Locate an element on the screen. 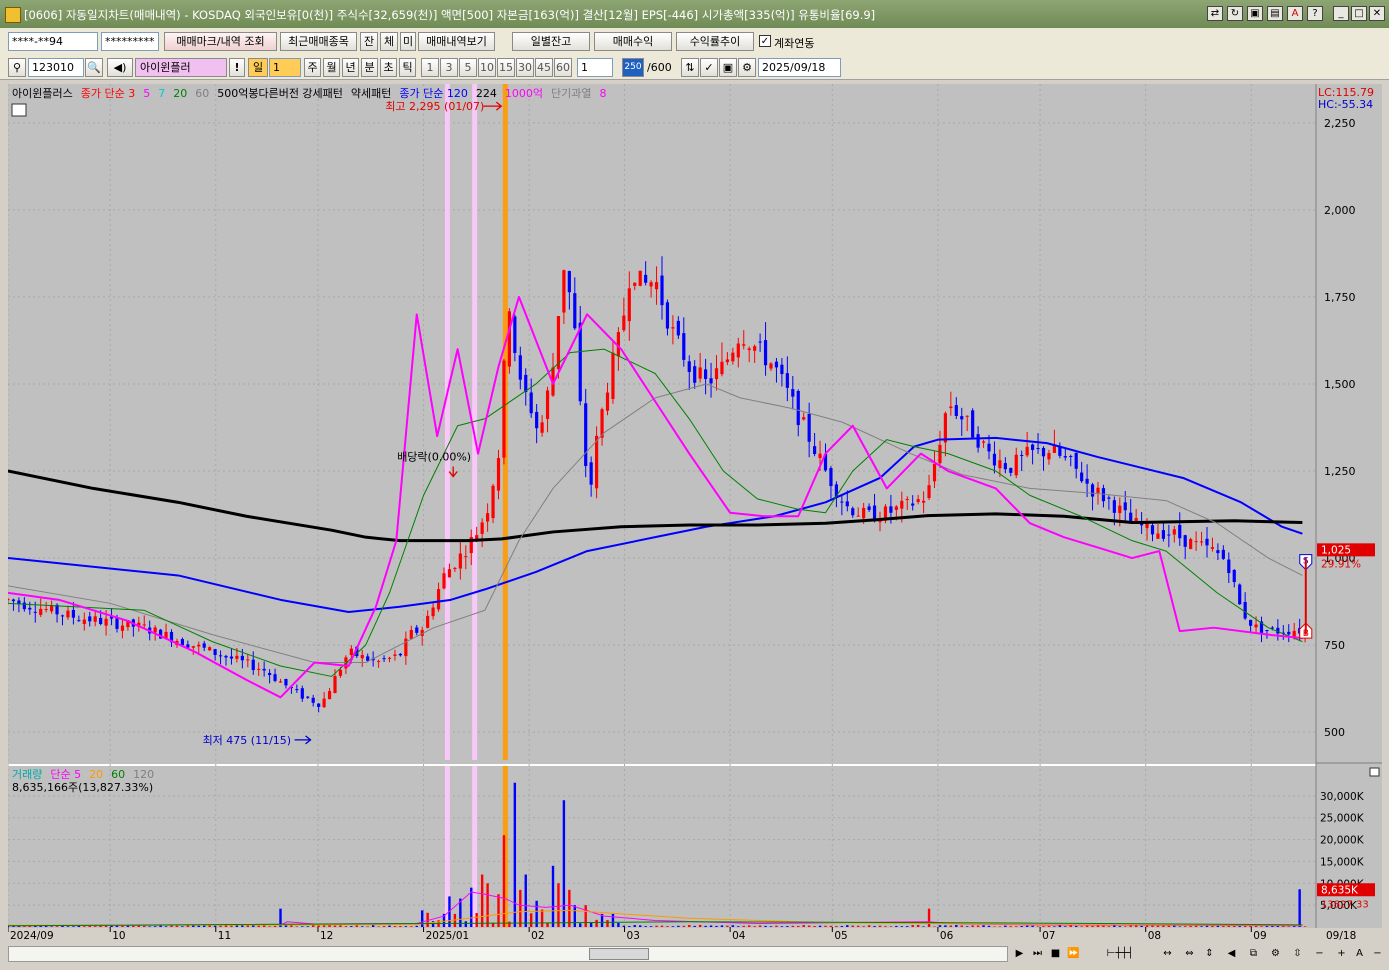 This screenshot has height=970, width=1389. scroll-left-icon: ◀ is located at coordinates (1231, 954).